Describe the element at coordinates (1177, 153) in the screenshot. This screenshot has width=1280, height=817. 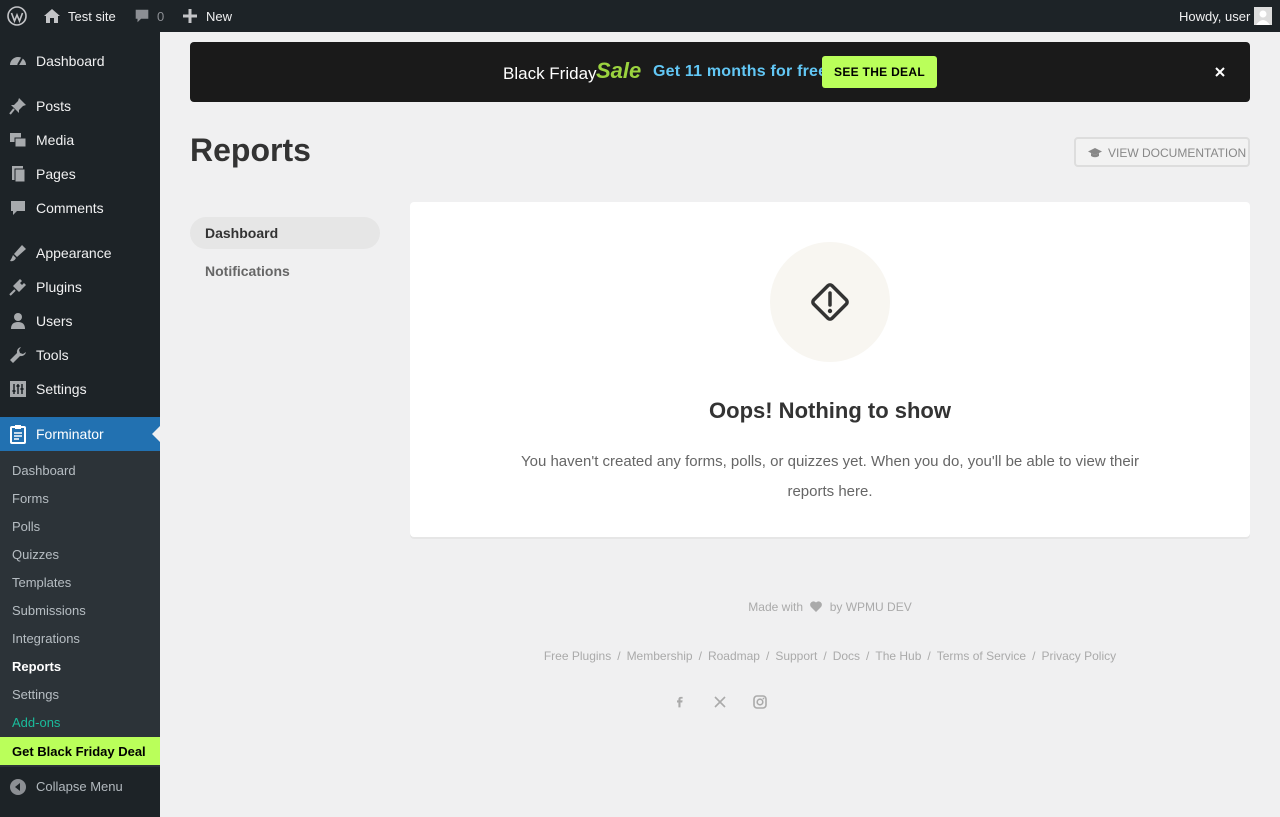
I see `view-documentation-label: VIEW DOCUMENTATION` at that location.